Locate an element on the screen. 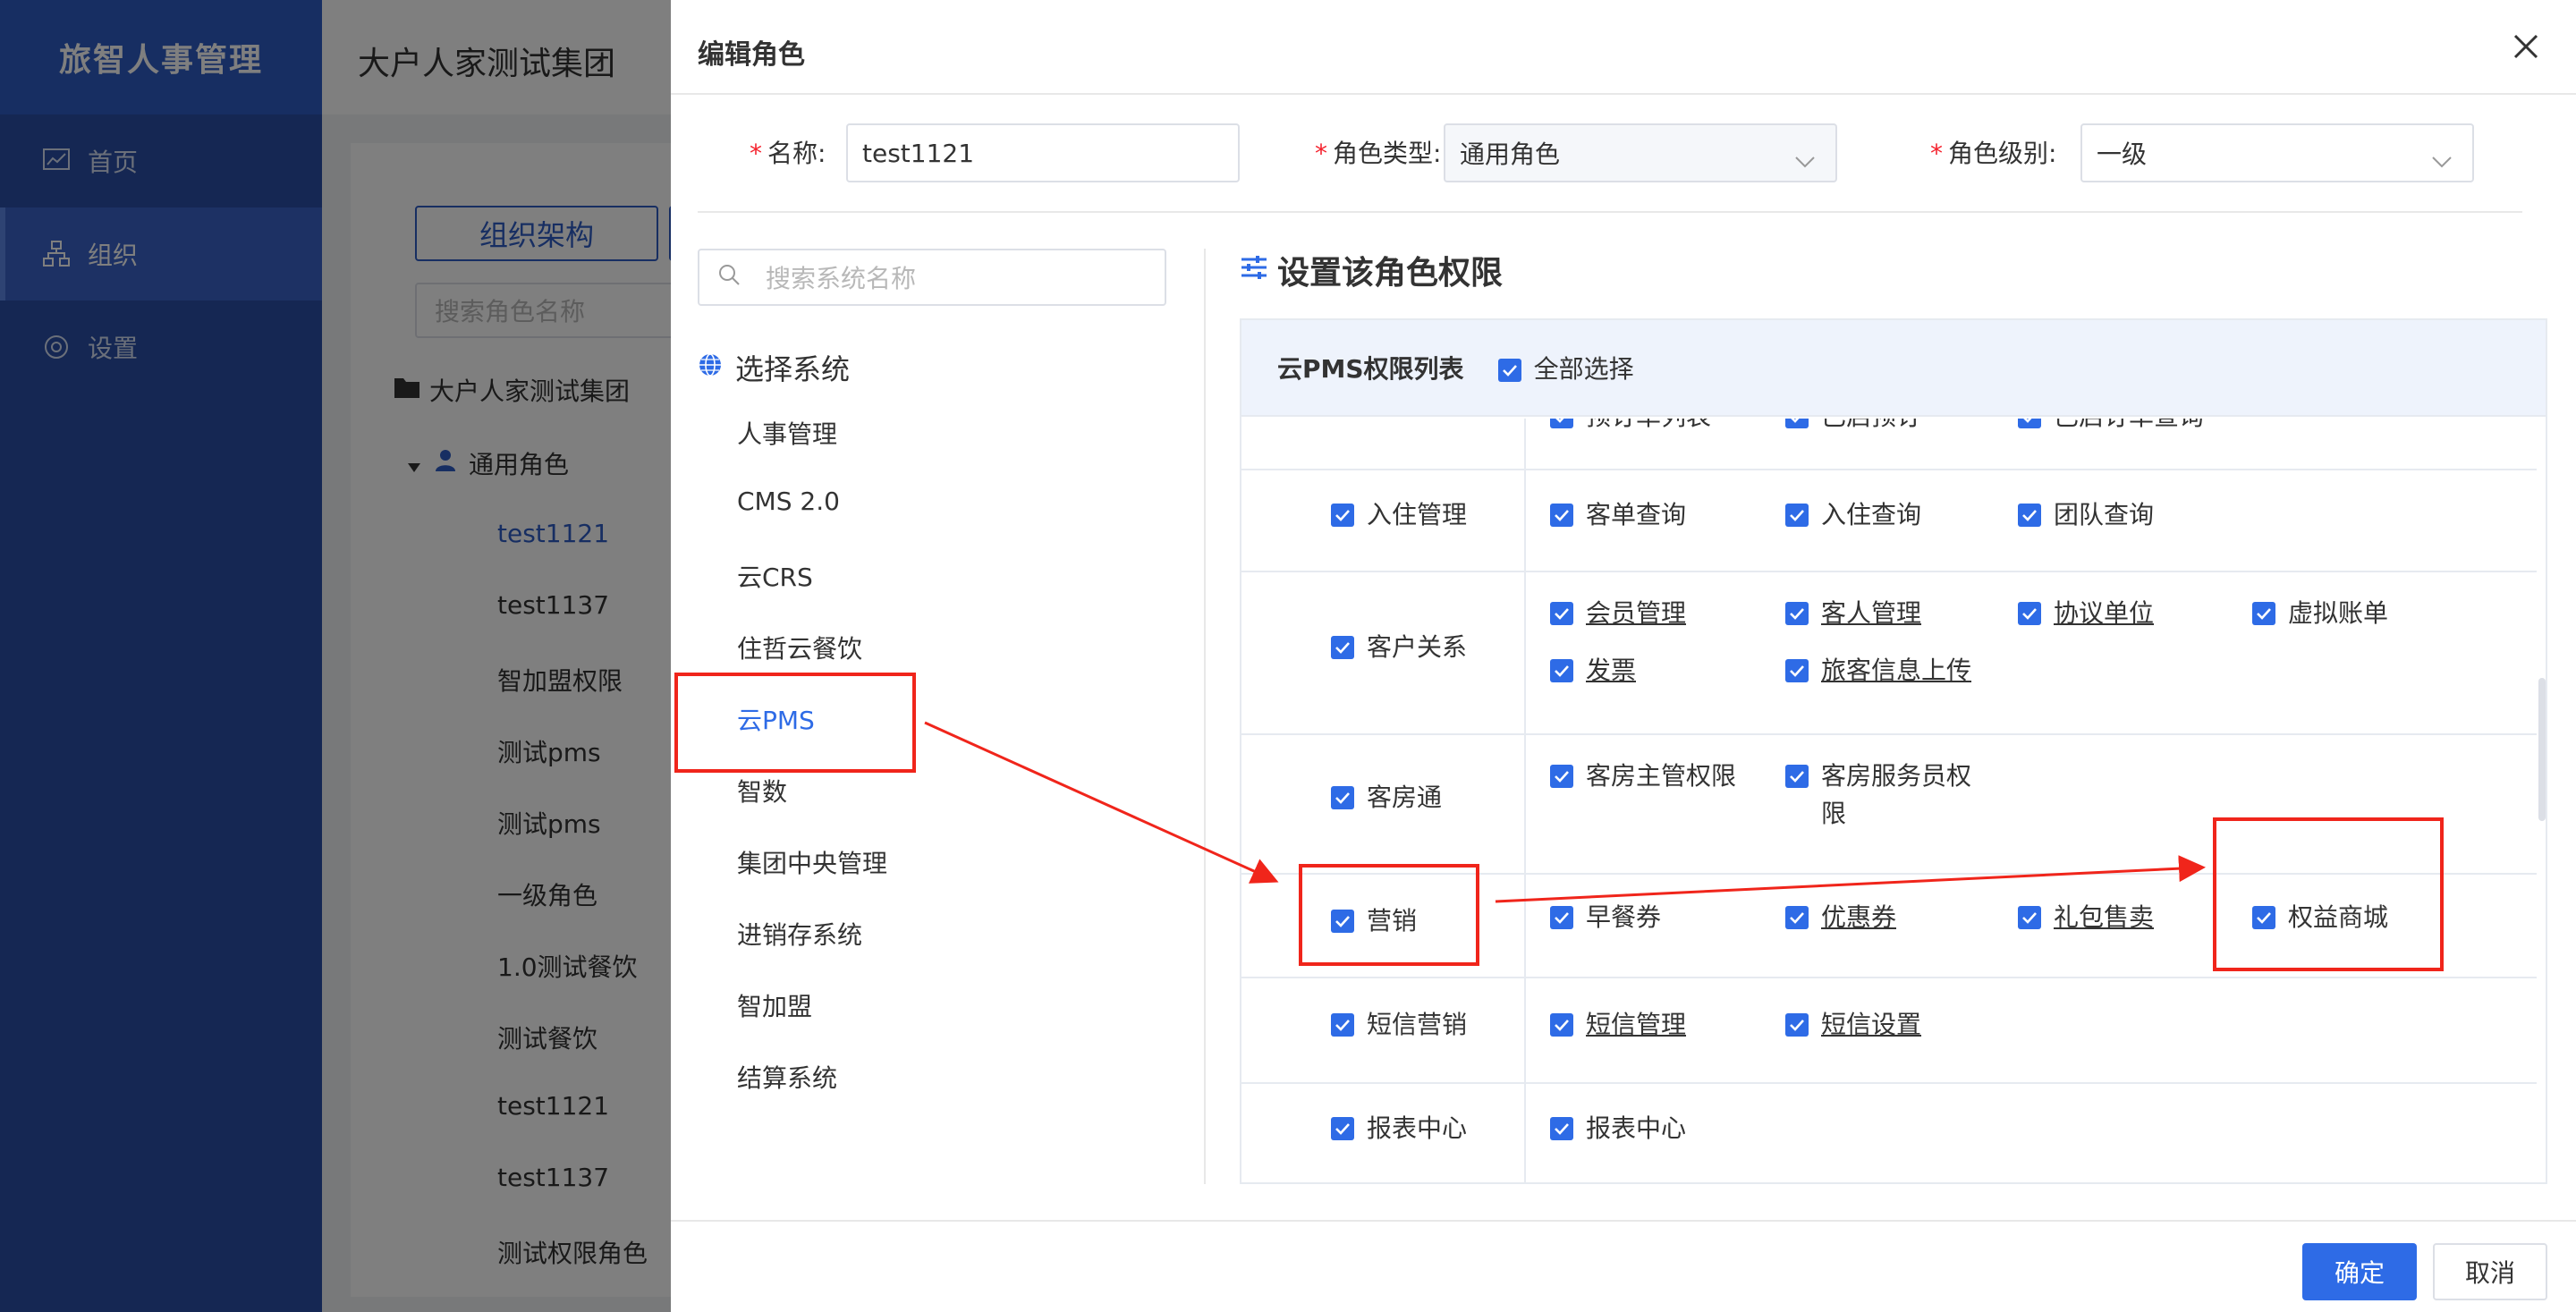 Image resolution: width=2576 pixels, height=1312 pixels. annotation-arrow-to-marketing is located at coordinates (1101, 802).